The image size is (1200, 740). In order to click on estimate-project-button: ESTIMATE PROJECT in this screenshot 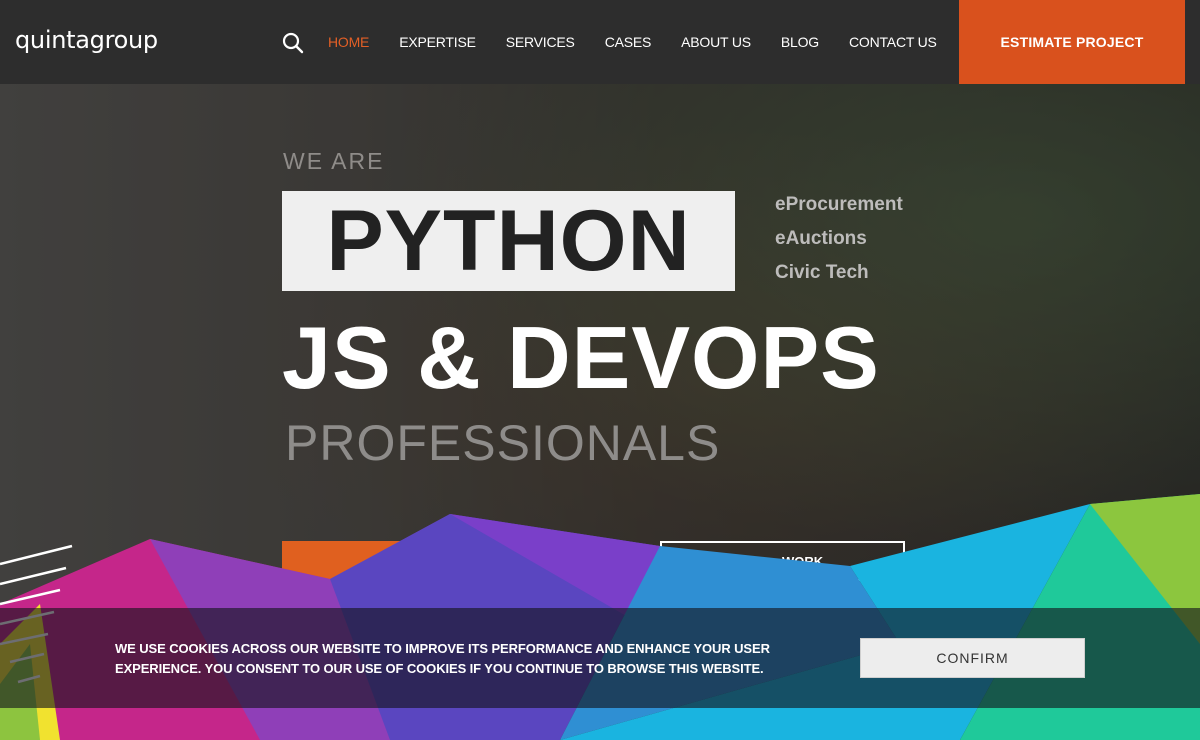, I will do `click(1072, 42)`.